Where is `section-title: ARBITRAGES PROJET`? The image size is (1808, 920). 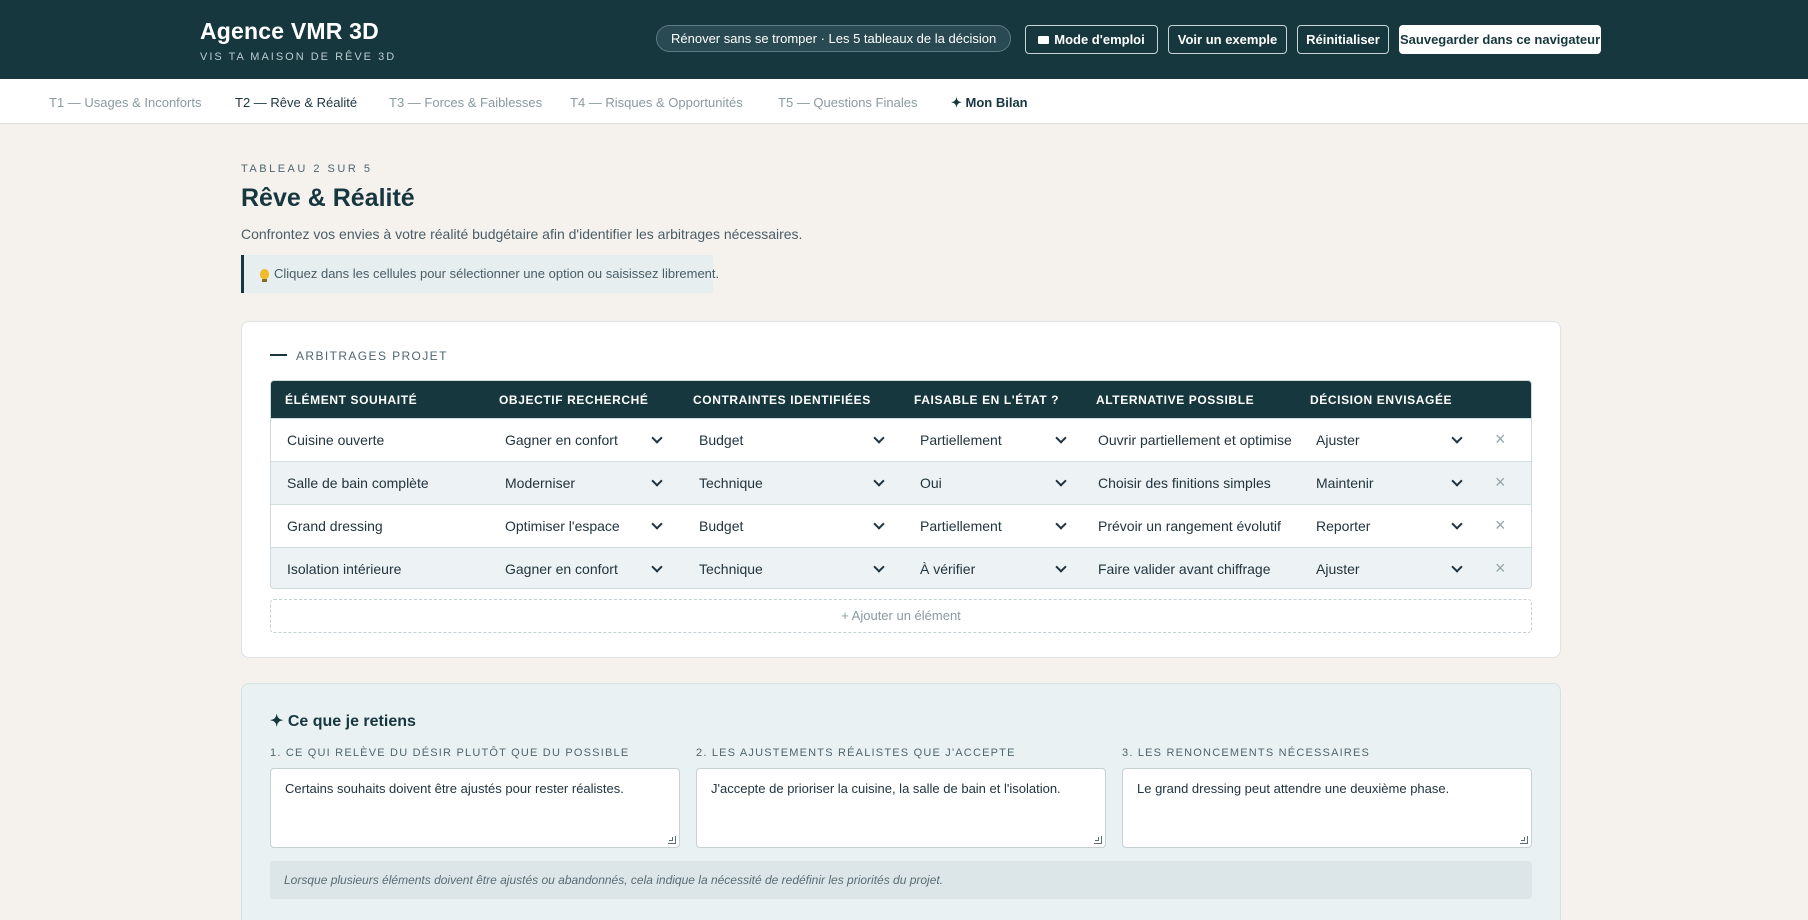
section-title: ARBITRAGES PROJET is located at coordinates (359, 356).